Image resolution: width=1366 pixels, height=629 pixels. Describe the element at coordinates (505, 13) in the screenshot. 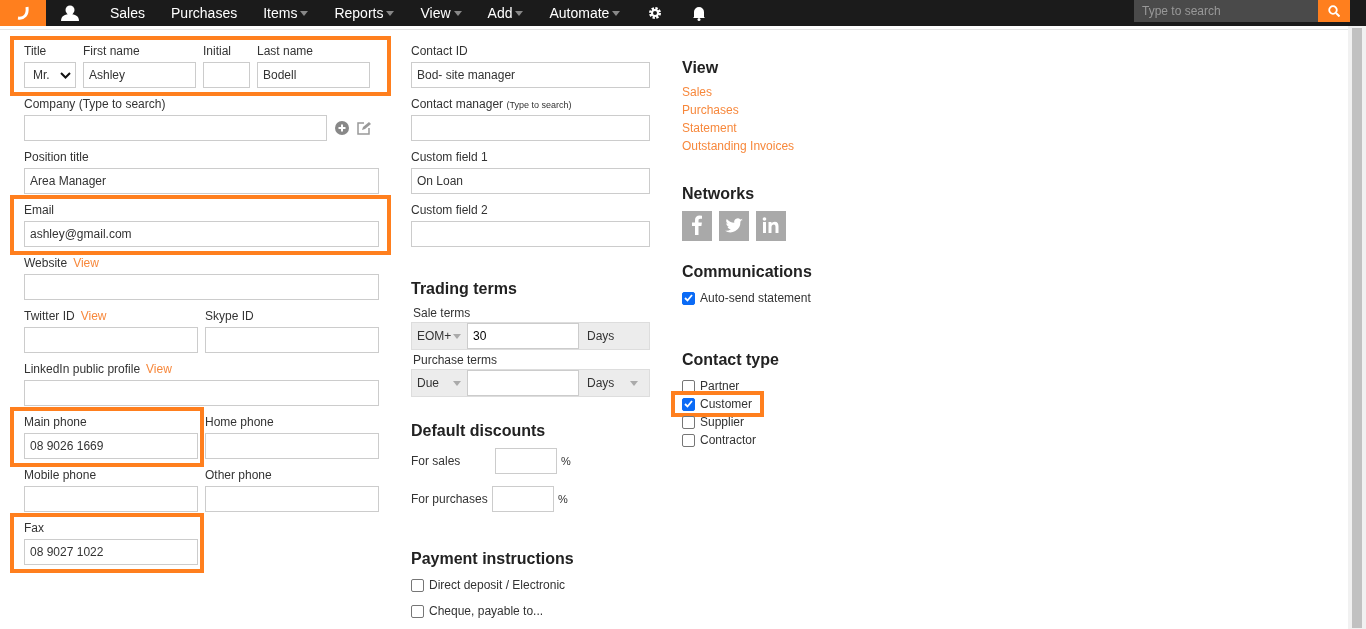

I see `nav-menu-item: Add` at that location.